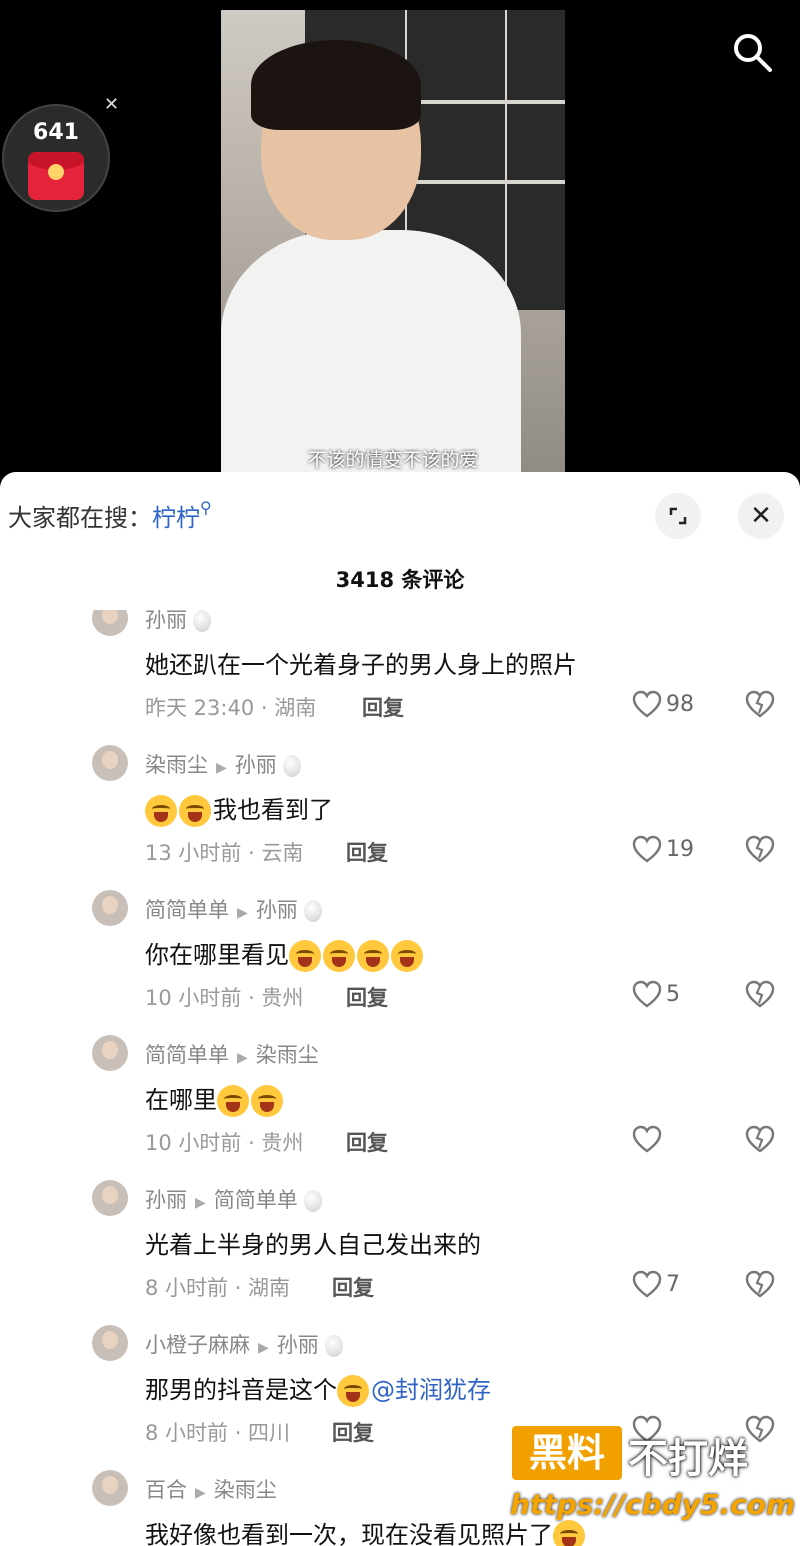 This screenshot has height=1546, width=800. What do you see at coordinates (371, 355) in the screenshot?
I see `person-shirt` at bounding box center [371, 355].